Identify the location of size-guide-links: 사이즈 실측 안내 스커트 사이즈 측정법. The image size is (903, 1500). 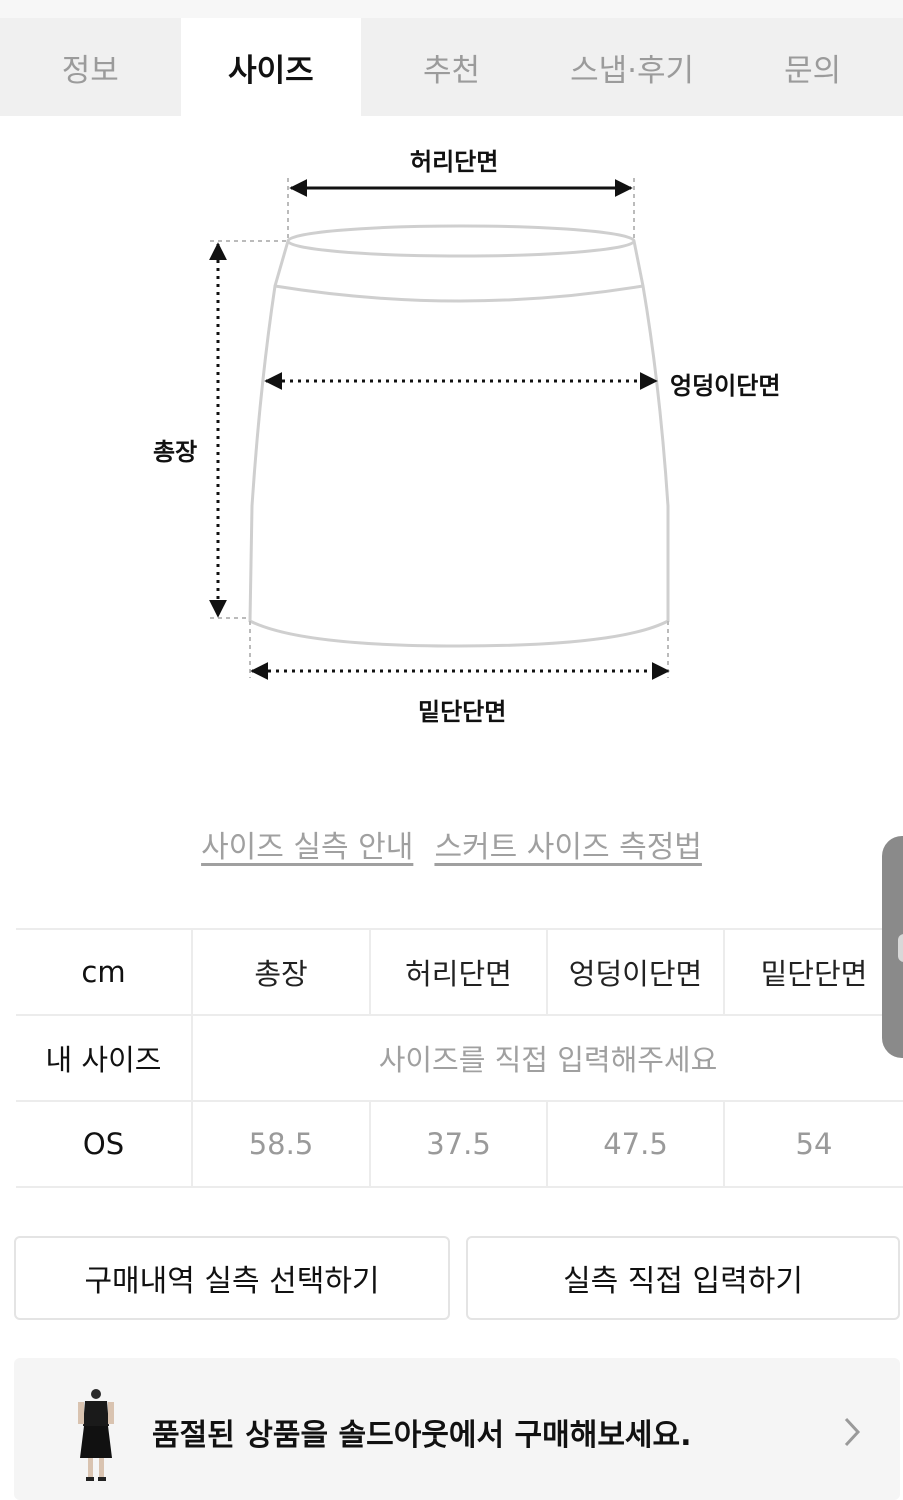
(451, 844).